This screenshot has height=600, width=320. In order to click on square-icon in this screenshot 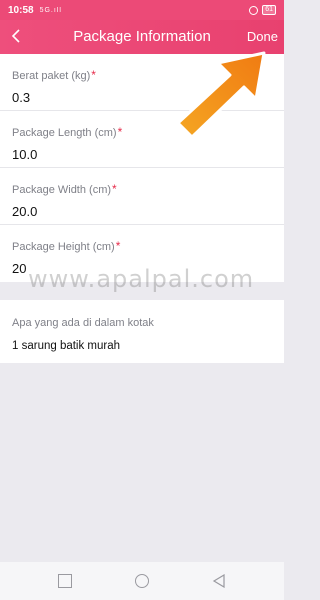, I will do `click(65, 581)`.